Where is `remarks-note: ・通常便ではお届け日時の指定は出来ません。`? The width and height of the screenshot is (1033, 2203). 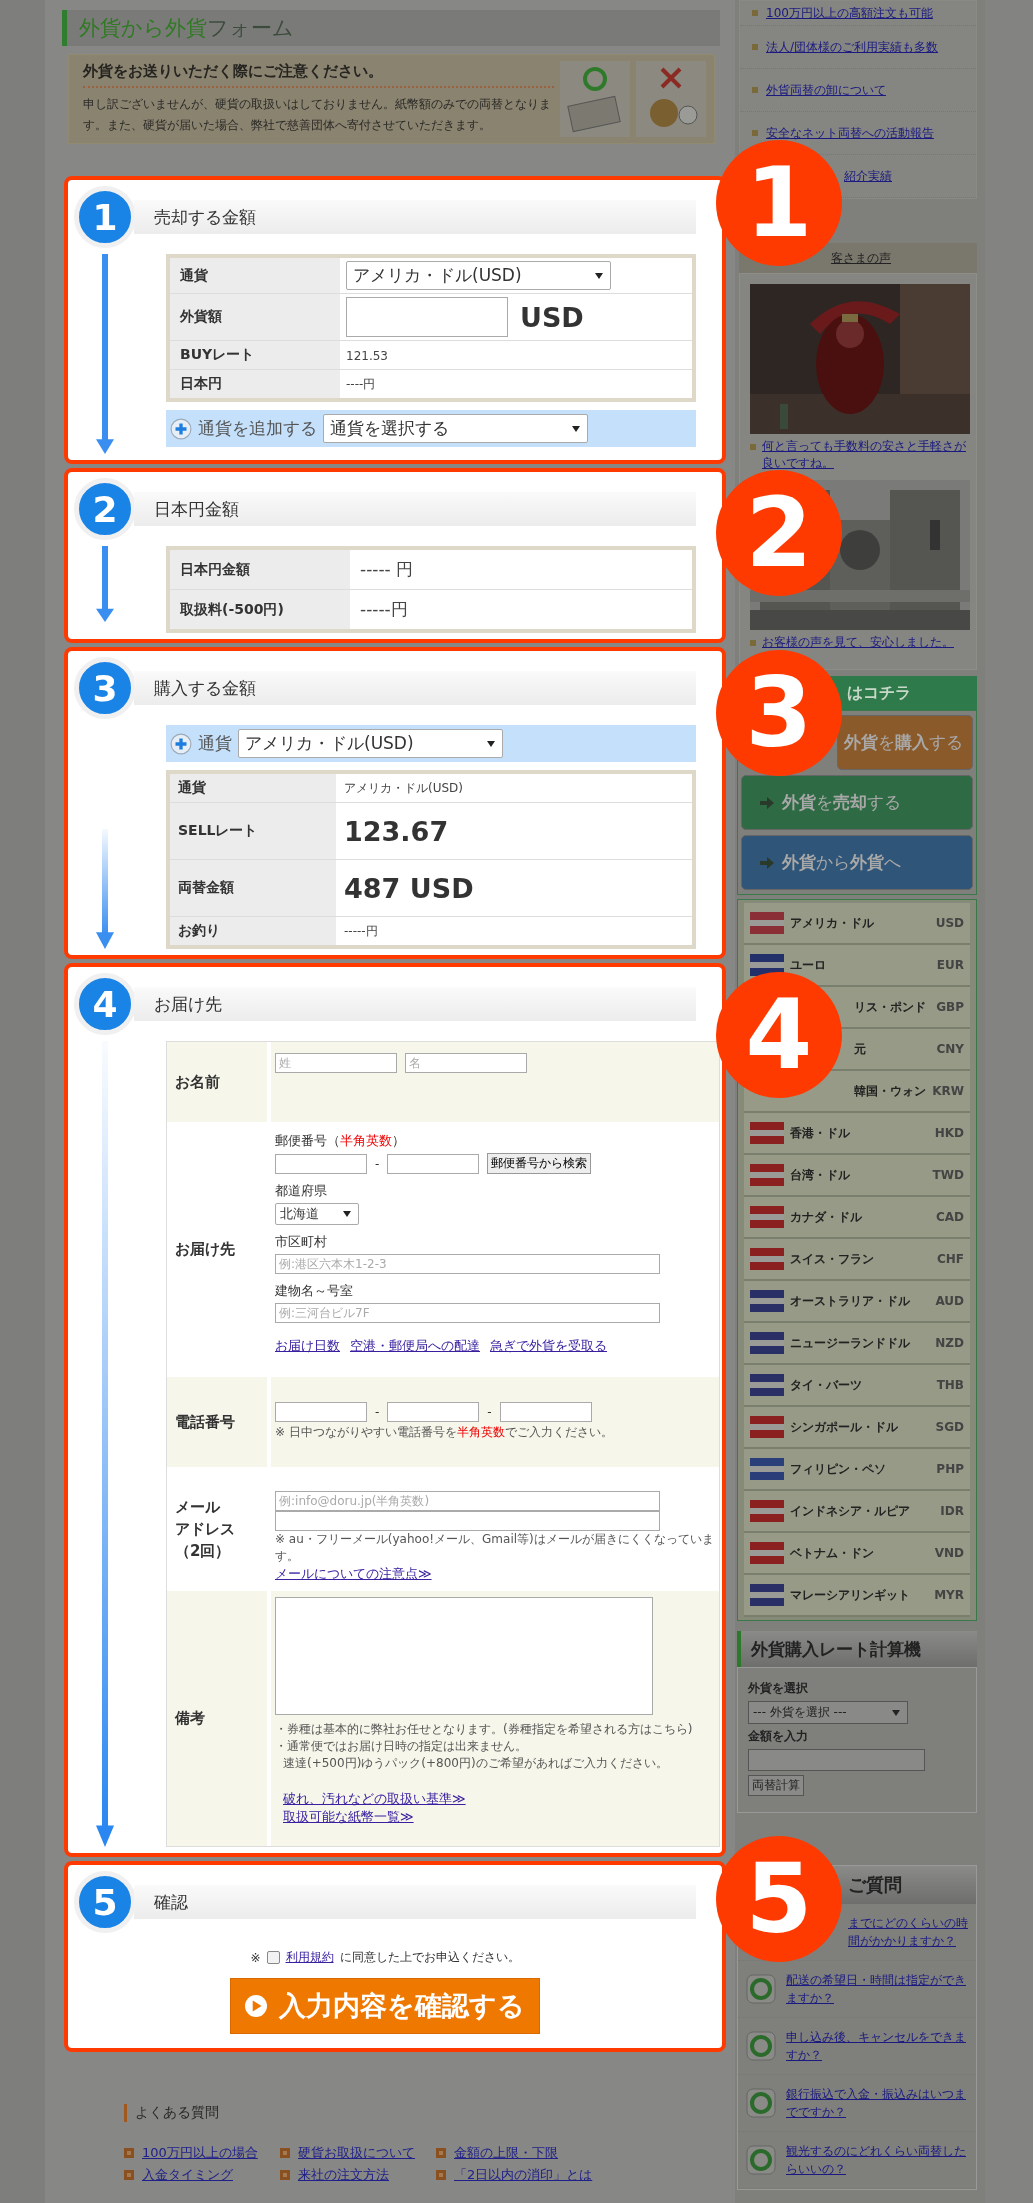 remarks-note: ・通常便ではお届け日時の指定は出来ません。 is located at coordinates (401, 1746).